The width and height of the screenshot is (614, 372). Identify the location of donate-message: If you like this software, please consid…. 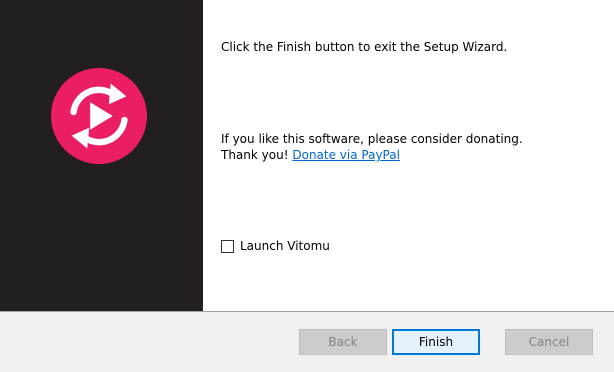
(372, 147).